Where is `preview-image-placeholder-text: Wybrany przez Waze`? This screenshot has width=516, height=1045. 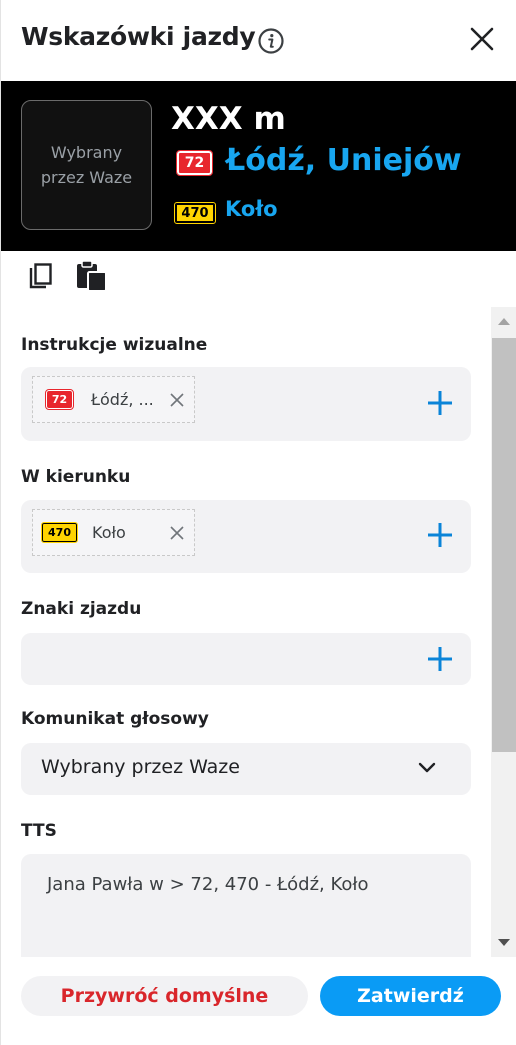
preview-image-placeholder-text: Wybrany przez Waze is located at coordinates (86, 165).